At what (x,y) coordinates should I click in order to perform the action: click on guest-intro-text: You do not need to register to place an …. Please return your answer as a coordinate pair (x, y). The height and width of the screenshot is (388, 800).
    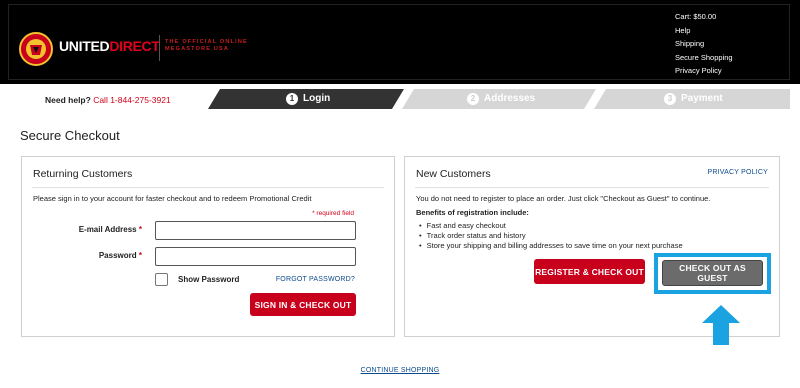
    Looking at the image, I should click on (563, 198).